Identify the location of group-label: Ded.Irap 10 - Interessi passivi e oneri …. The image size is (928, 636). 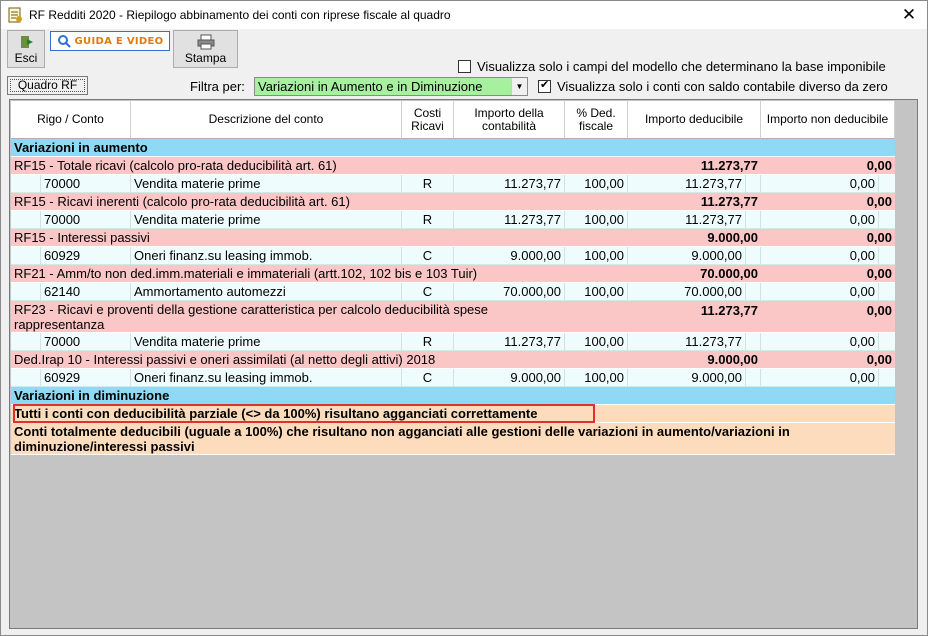
(225, 359).